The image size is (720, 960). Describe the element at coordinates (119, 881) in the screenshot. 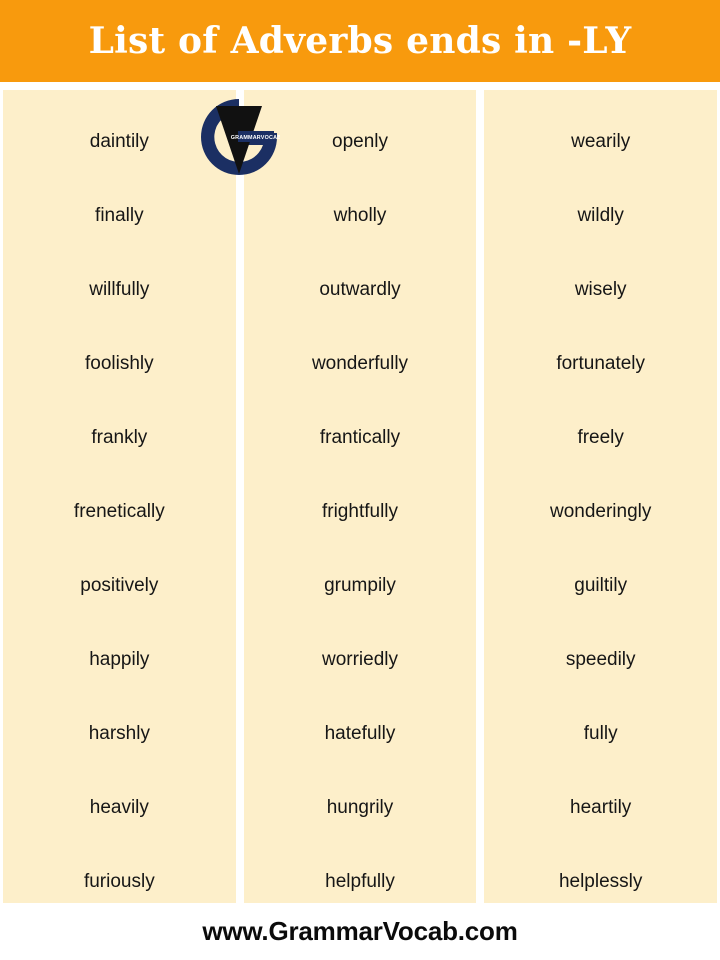

I see `word-text: furiously` at that location.